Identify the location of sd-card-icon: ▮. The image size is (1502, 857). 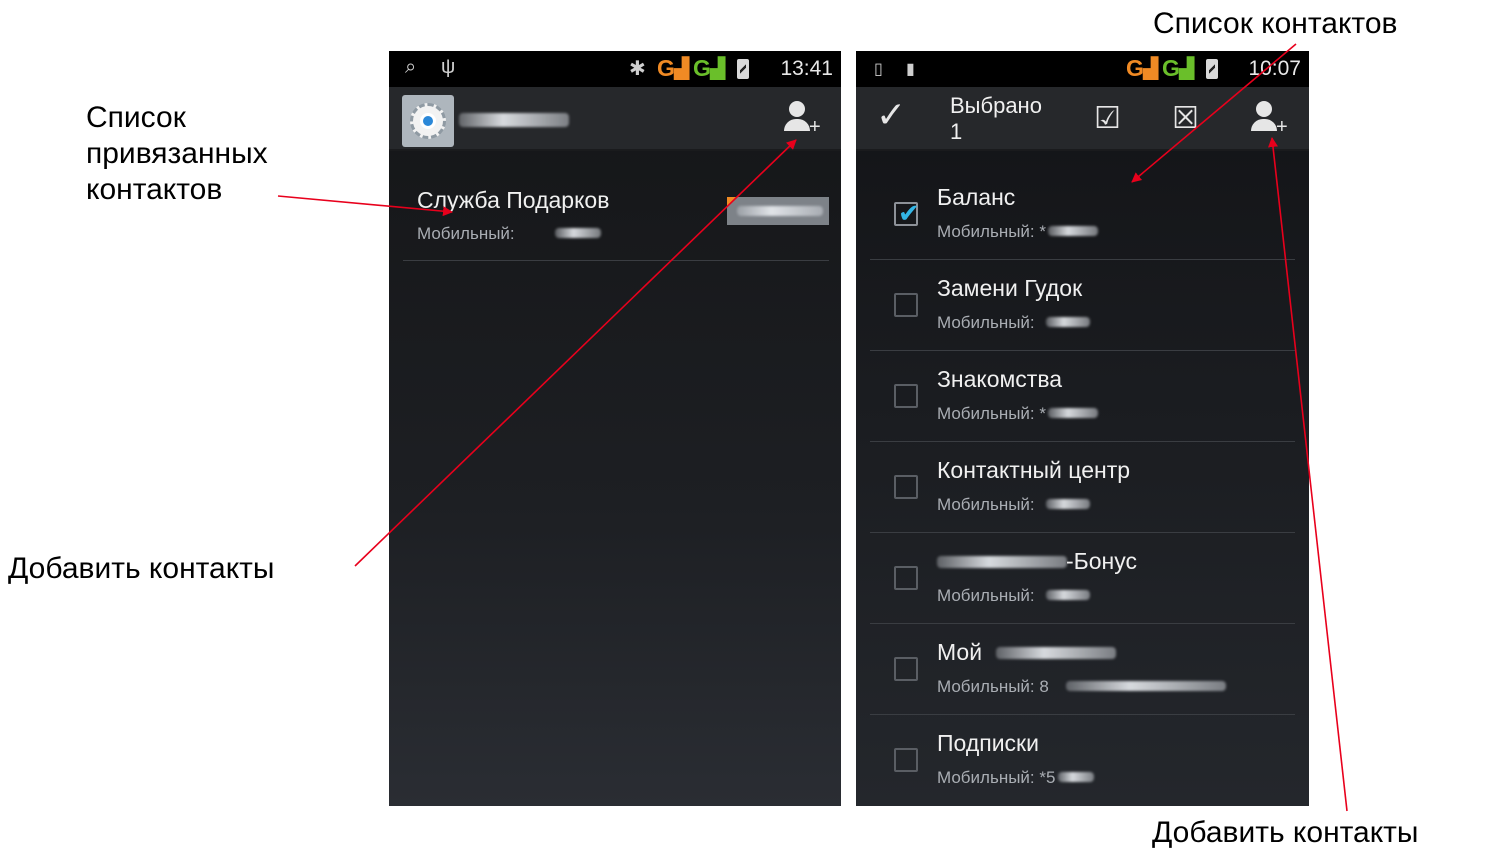
(910, 69).